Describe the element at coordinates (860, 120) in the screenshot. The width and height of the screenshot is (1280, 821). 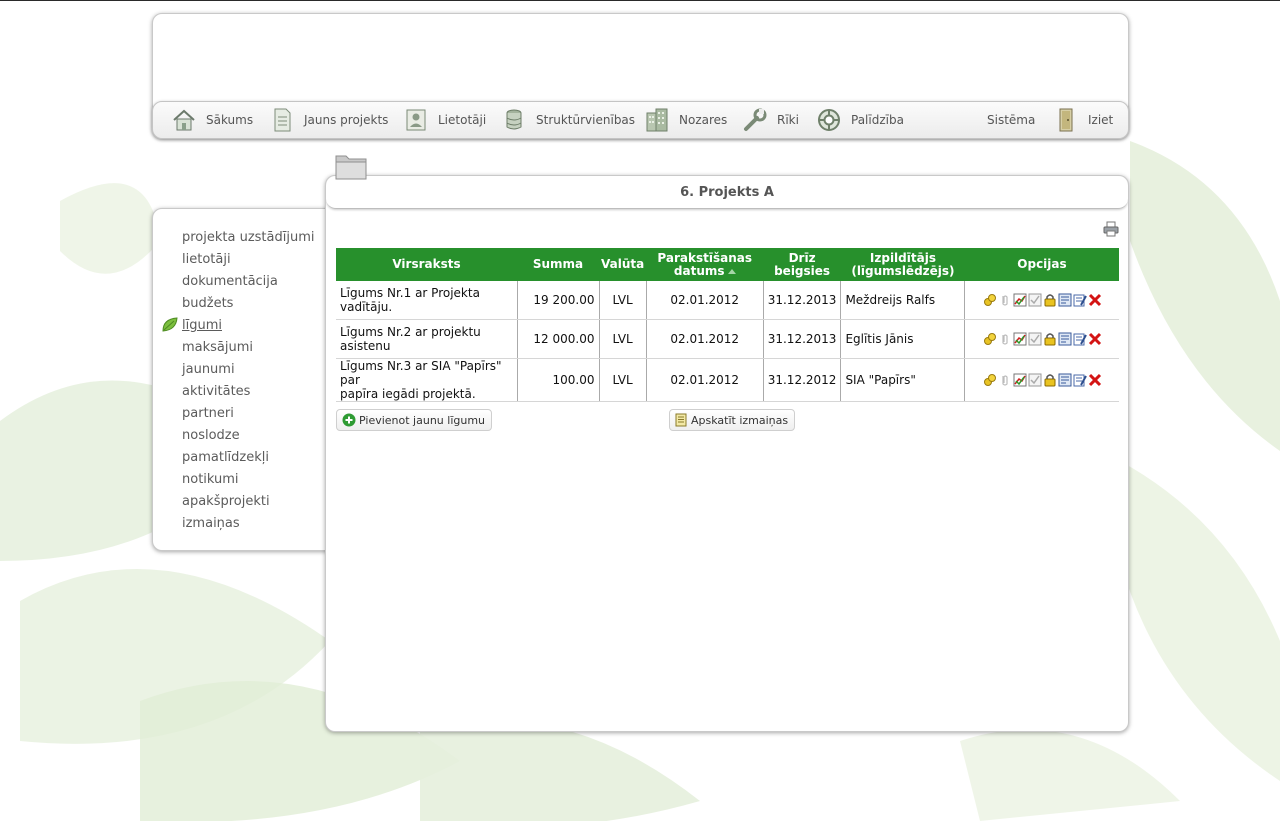
I see `nav-help: Palīdzība` at that location.